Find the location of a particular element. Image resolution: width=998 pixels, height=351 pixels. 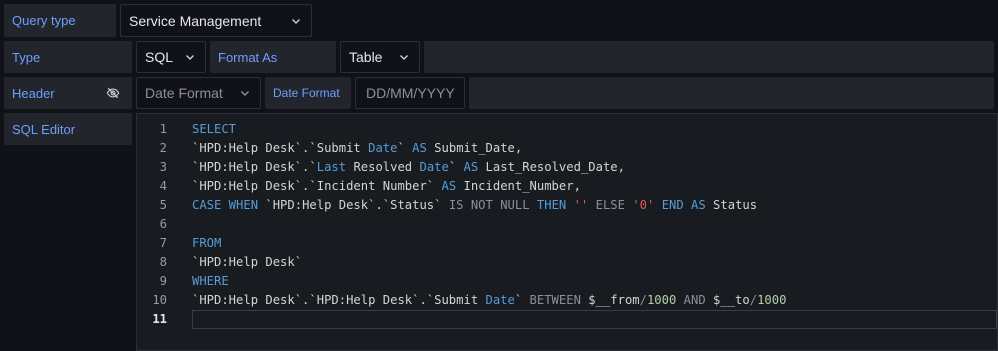

query-type-value: Service Management is located at coordinates (195, 20).